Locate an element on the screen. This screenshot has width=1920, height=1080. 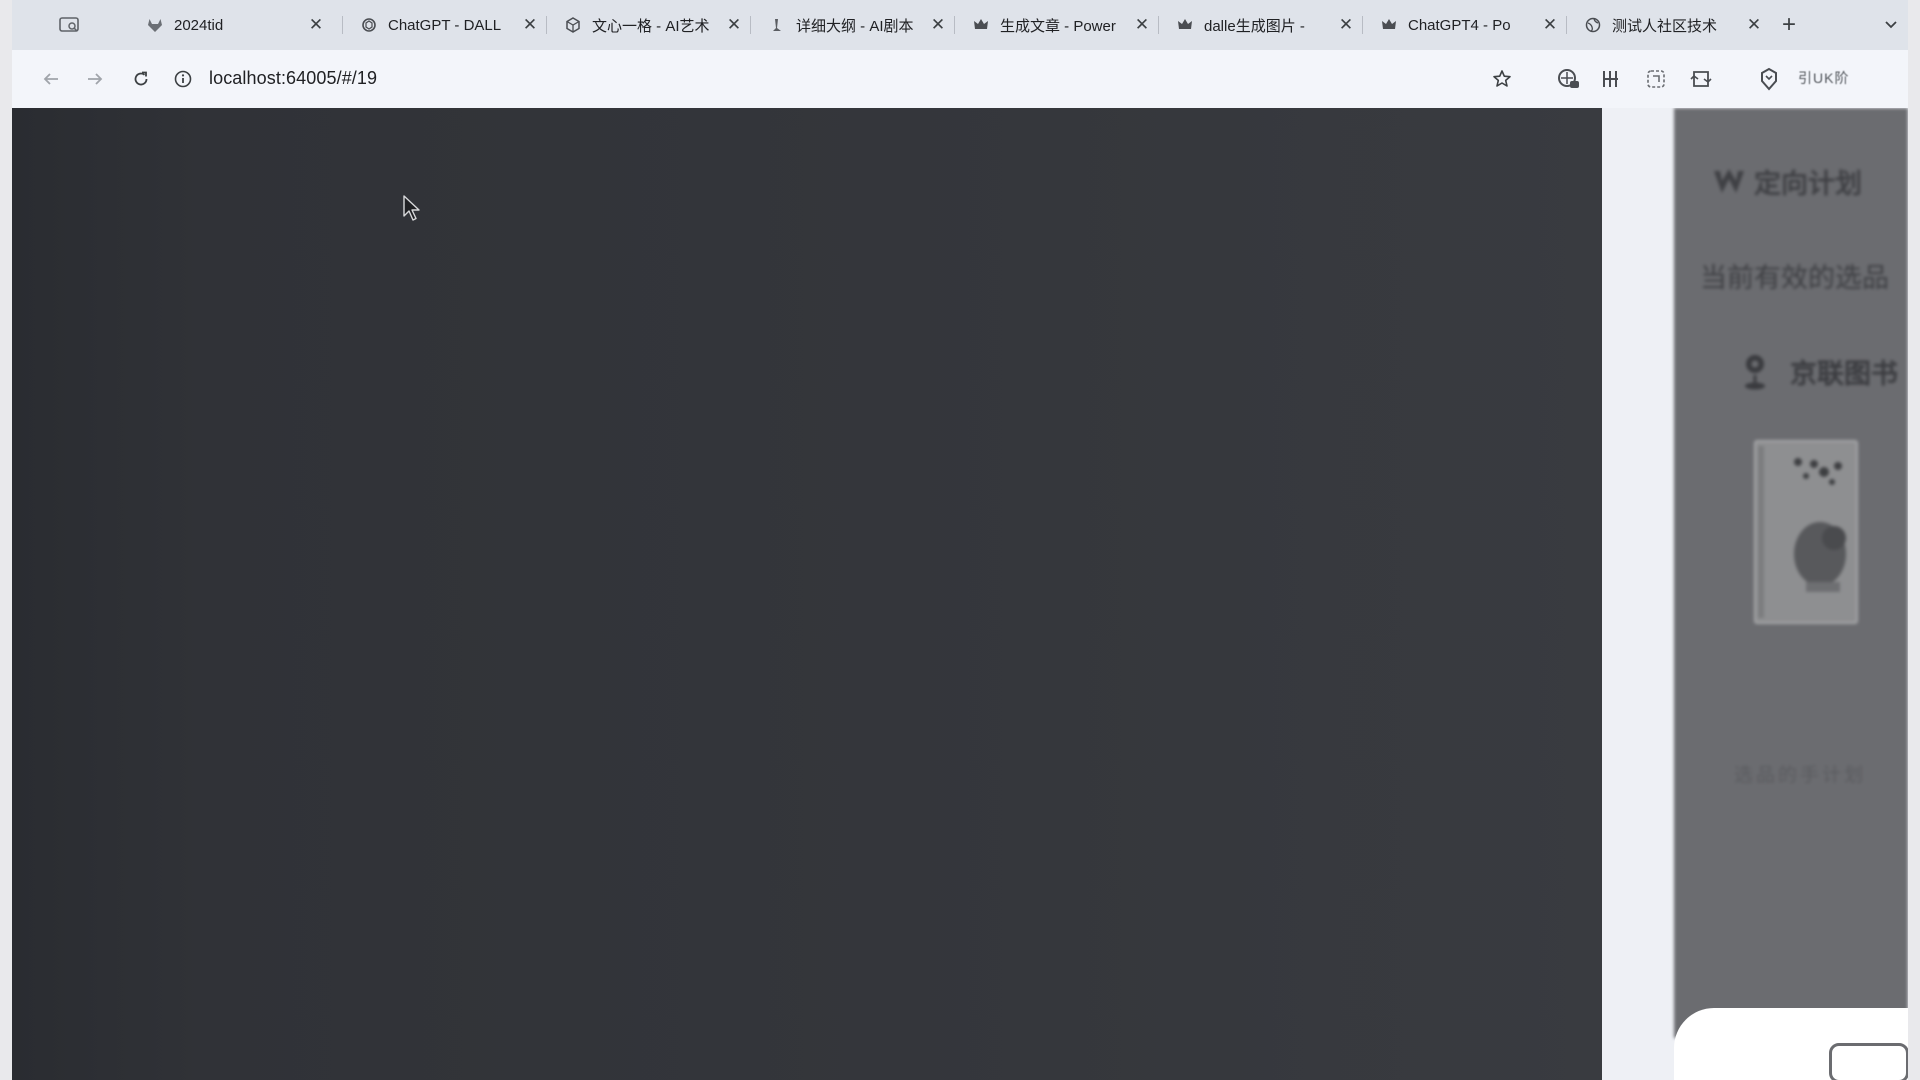
tab-title: 生成文章 - Power is located at coordinates (1058, 26).